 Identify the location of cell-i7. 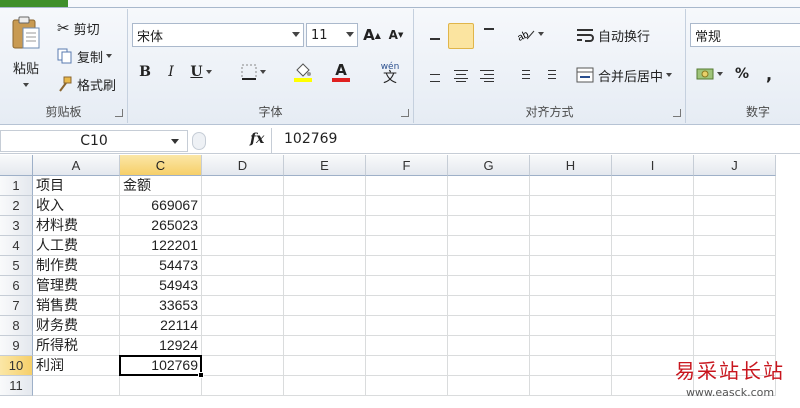
(653, 306).